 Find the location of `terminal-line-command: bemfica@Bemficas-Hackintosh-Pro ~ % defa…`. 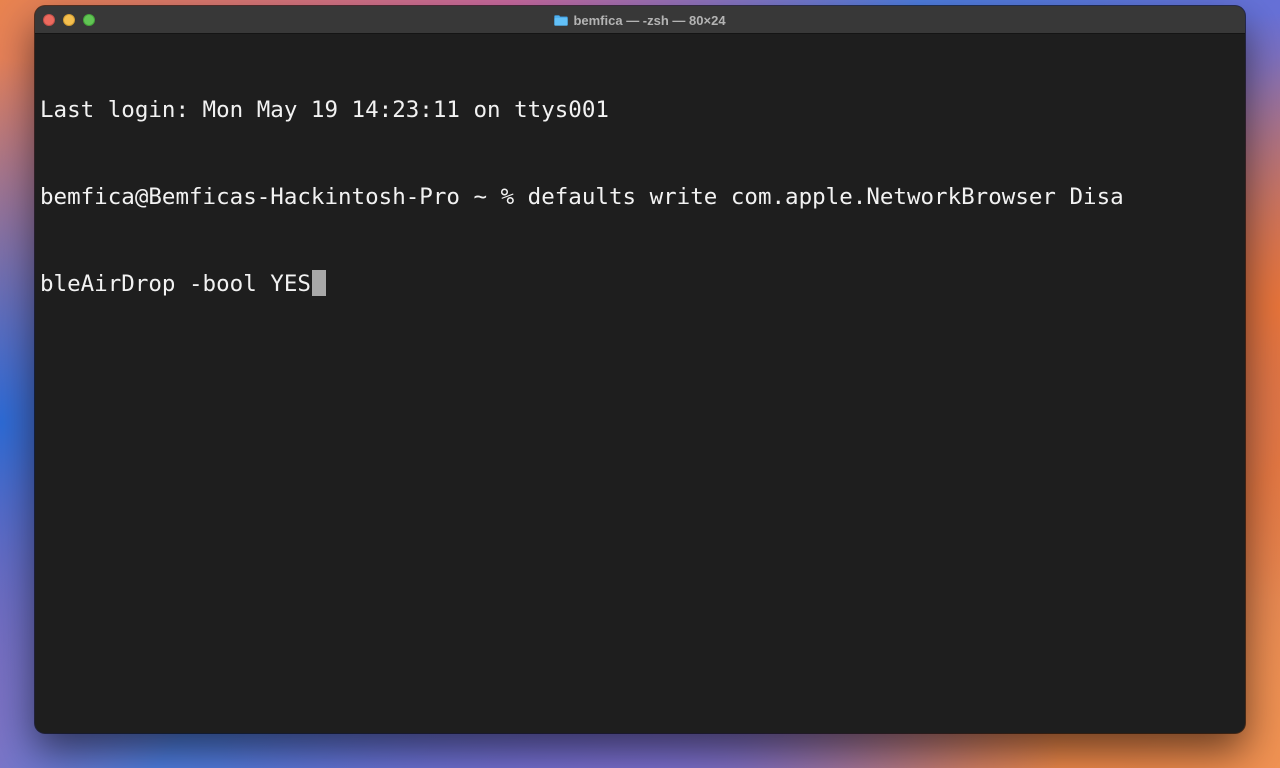

terminal-line-command: bemfica@Bemficas-Hackintosh-Pro ~ % defa… is located at coordinates (640, 197).